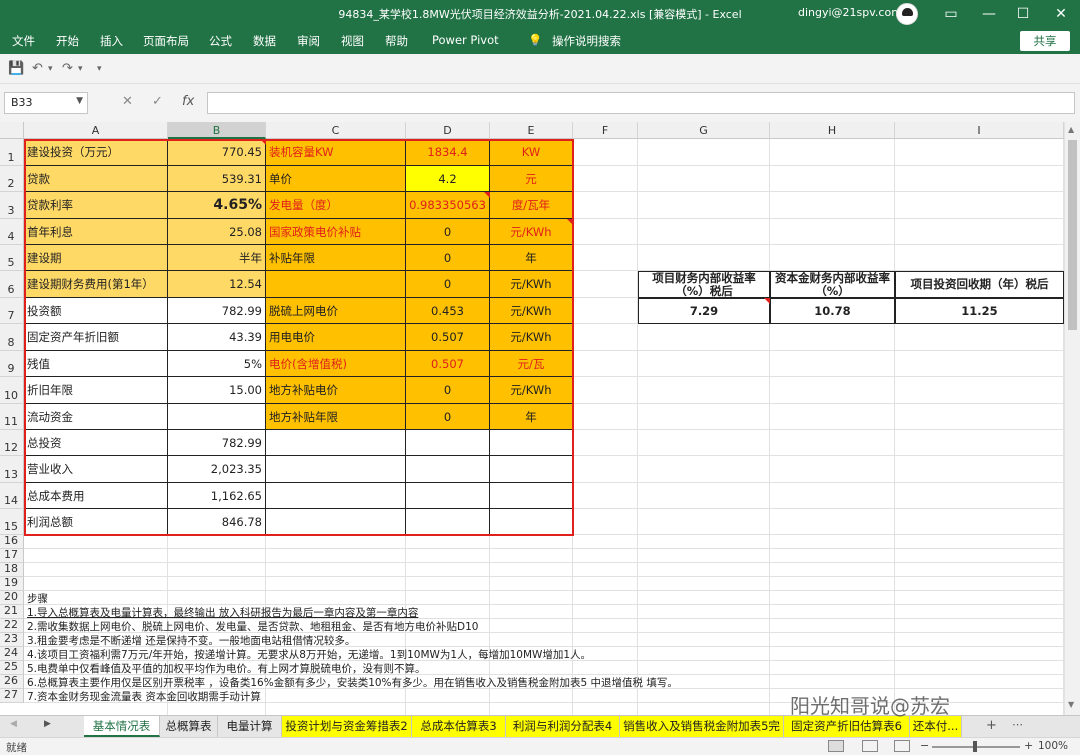 Image resolution: width=1080 pixels, height=755 pixels. Describe the element at coordinates (531, 522) in the screenshot. I see `cell-e15` at that location.